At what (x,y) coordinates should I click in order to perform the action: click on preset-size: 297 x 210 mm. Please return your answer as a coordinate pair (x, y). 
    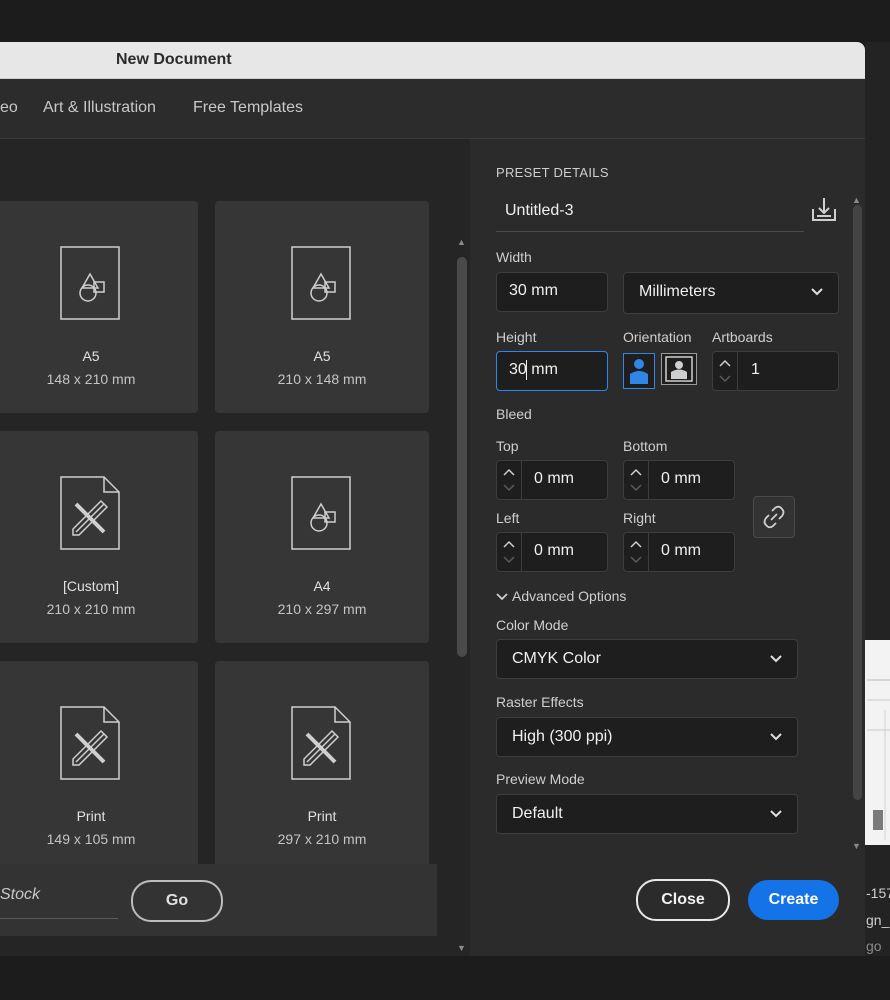
    Looking at the image, I should click on (322, 839).